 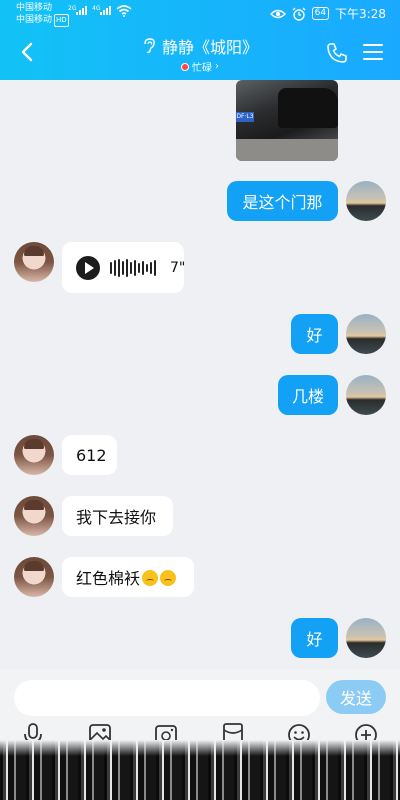 I want to click on voice-duration: 7", so click(x=178, y=267).